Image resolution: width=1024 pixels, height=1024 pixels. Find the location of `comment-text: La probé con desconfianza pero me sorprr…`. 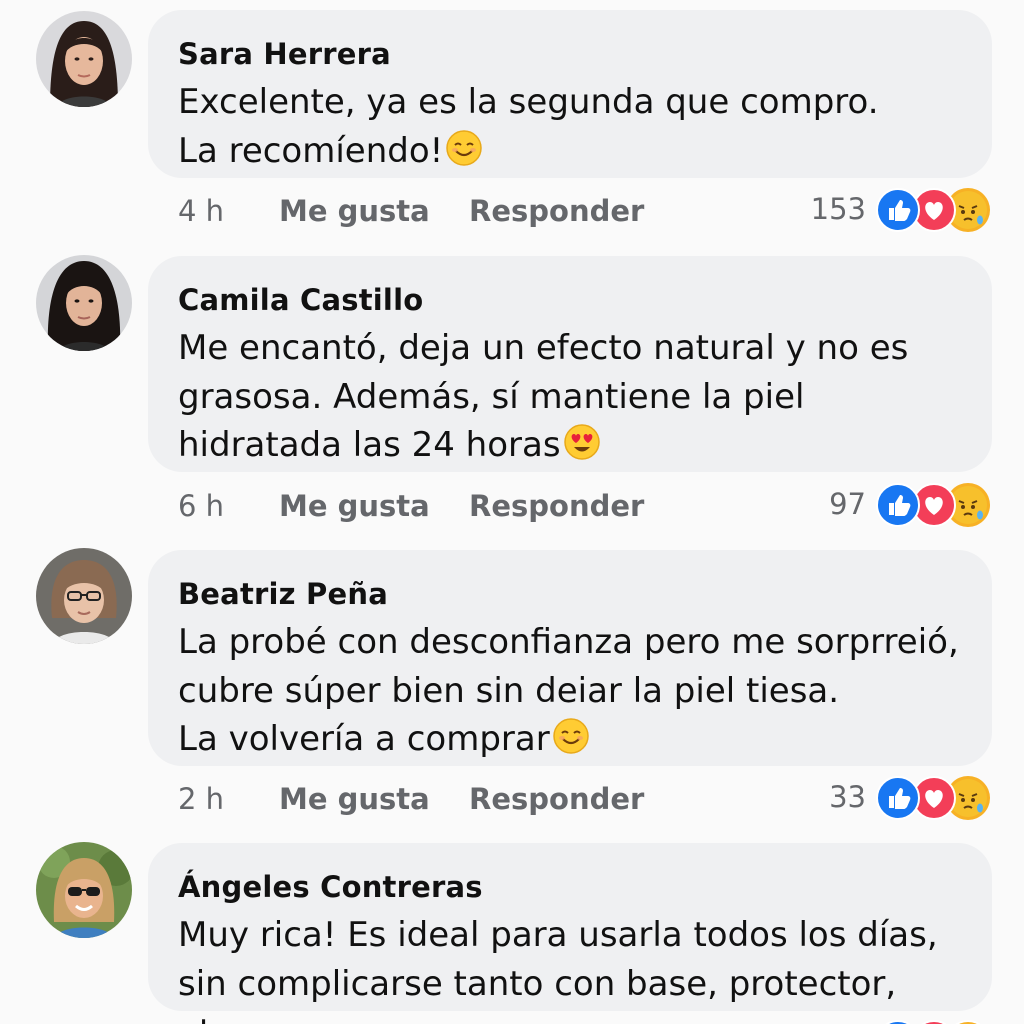

comment-text: La probé con desconfianza pero me sorprr… is located at coordinates (568, 690).